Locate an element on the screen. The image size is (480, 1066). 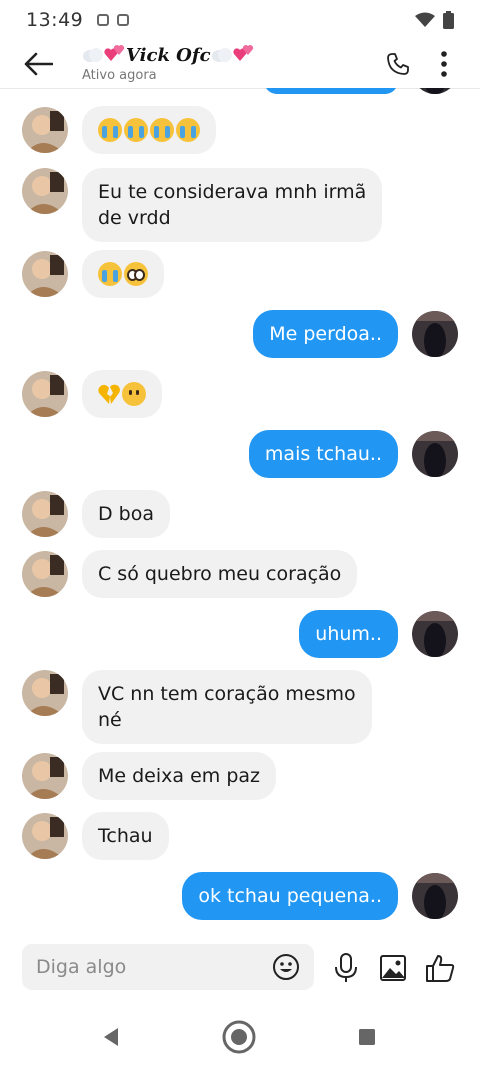
message-bubble: D boa is located at coordinates (126, 514).